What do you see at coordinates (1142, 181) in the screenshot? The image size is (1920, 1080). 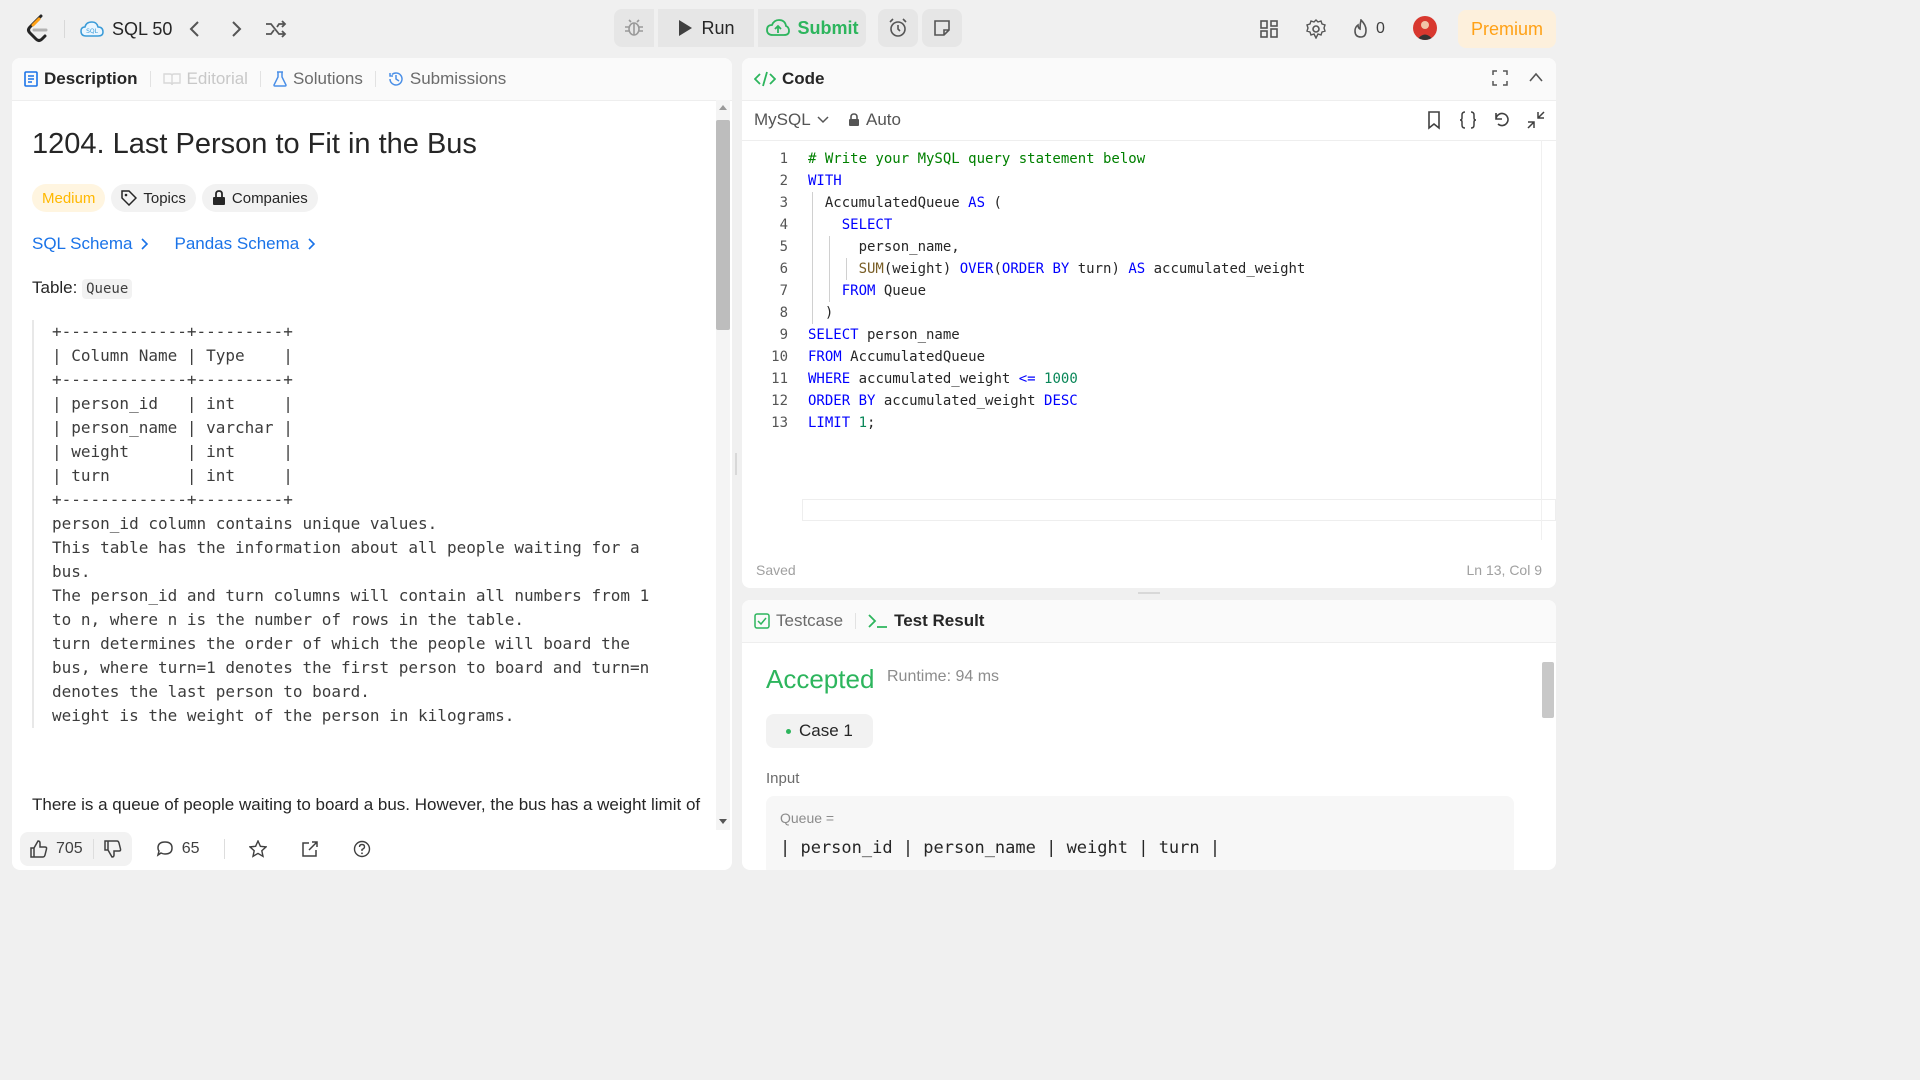 I see `code-line: 2 WITH` at bounding box center [1142, 181].